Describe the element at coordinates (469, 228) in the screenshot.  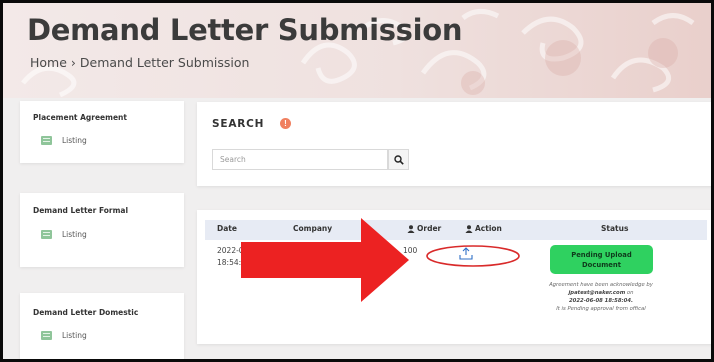
I see `user-icon` at that location.